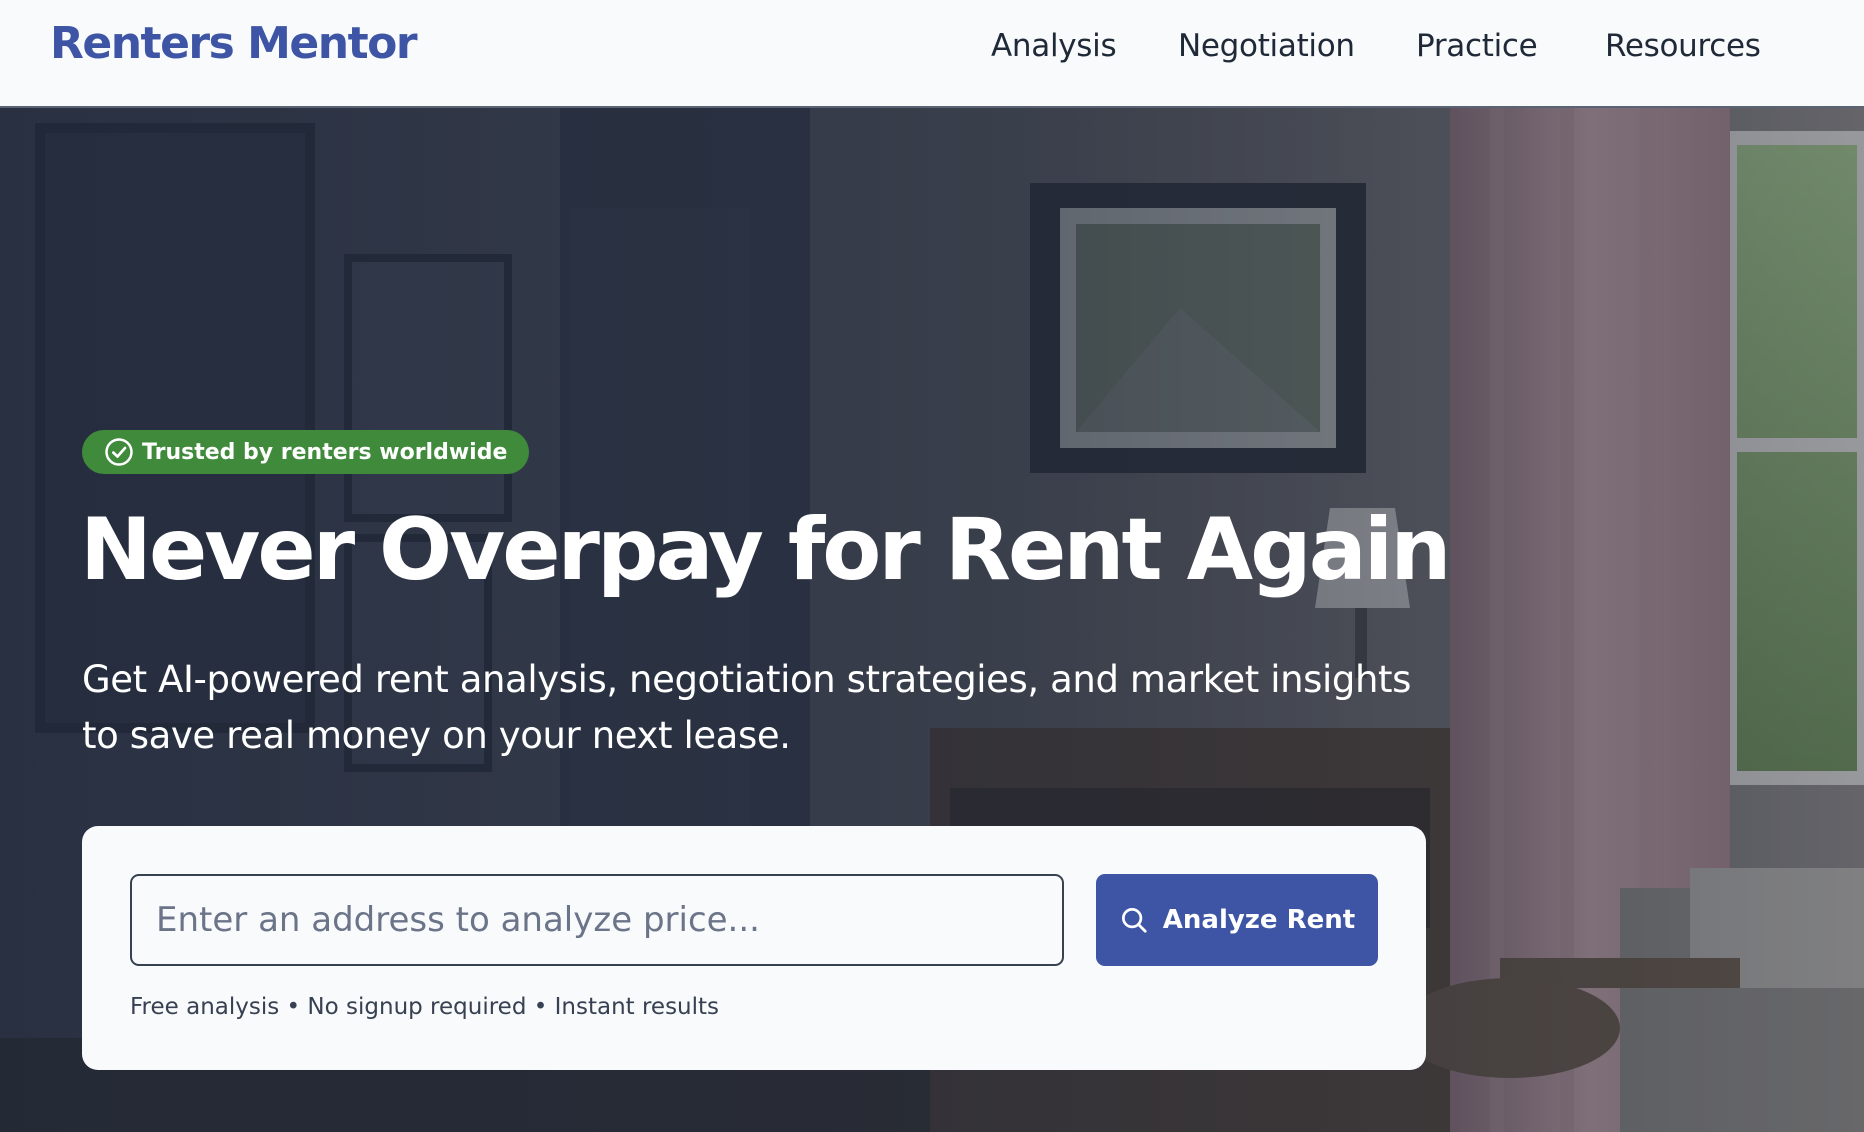 This screenshot has height=1132, width=1864. I want to click on nav-negotiation: Negotiation, so click(1266, 46).